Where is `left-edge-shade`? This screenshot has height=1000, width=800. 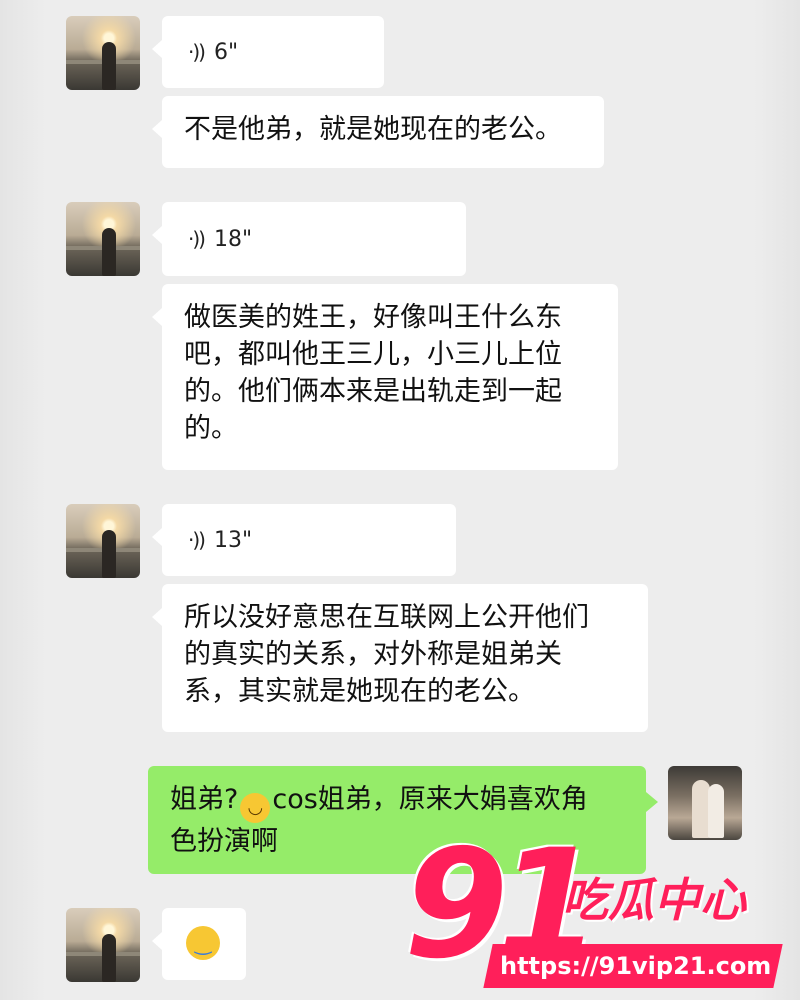 left-edge-shade is located at coordinates (23, 500).